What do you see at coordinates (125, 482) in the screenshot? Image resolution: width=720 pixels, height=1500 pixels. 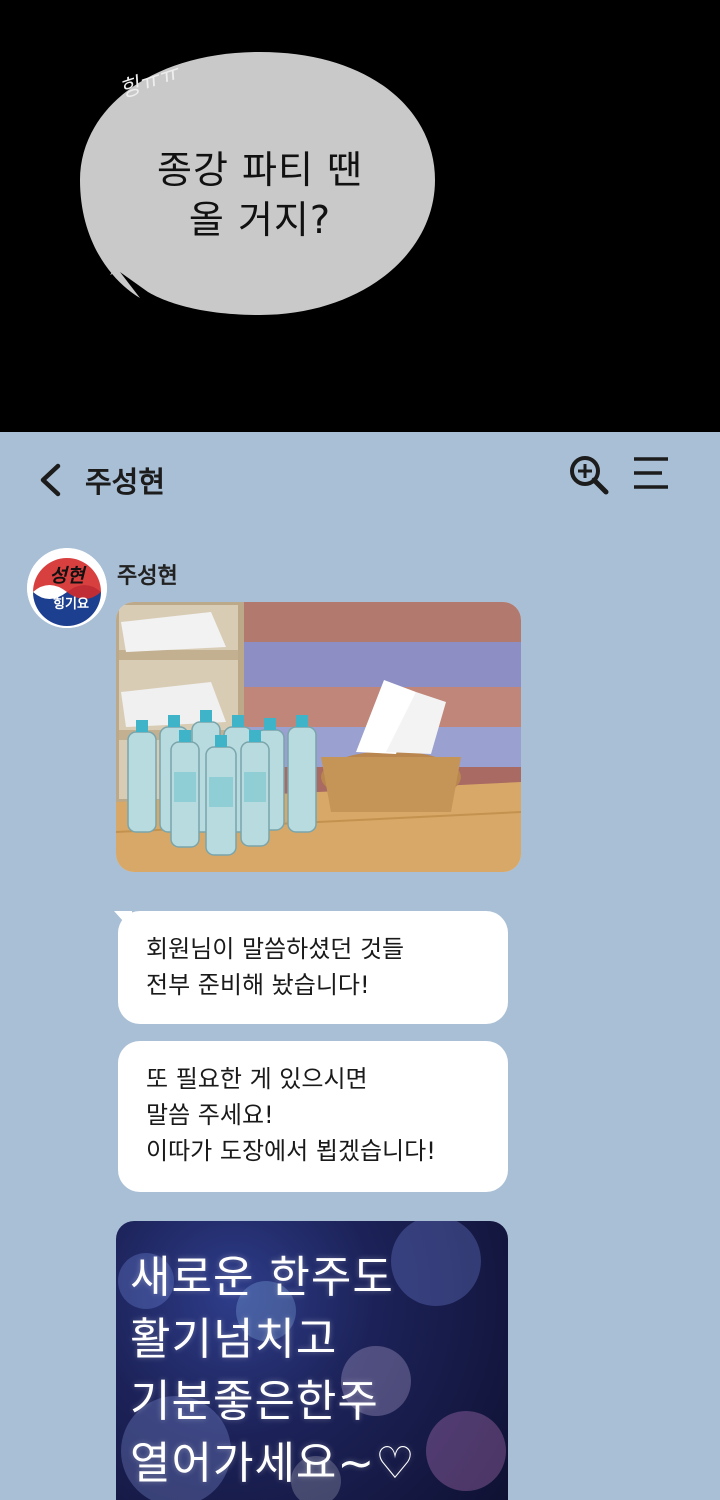 I see `chat-title: 주성현` at bounding box center [125, 482].